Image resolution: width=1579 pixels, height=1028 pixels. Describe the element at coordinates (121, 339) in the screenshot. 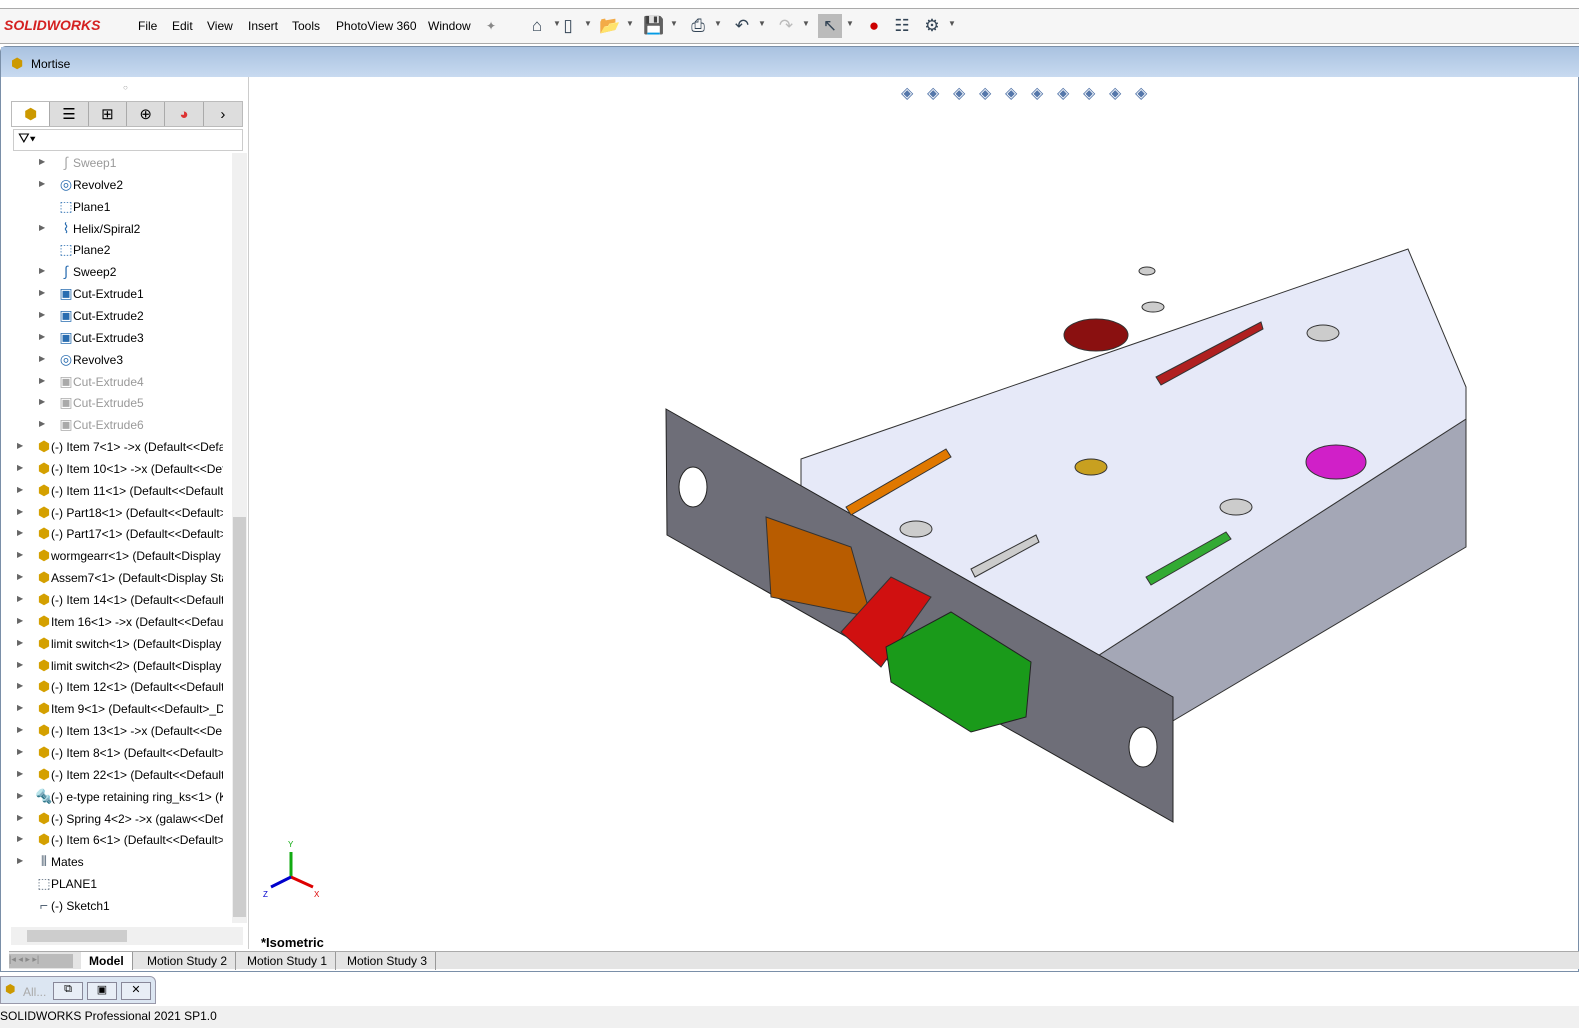

I see `tree-item-feature: ▶ ▣ Cut-Extrude3` at that location.